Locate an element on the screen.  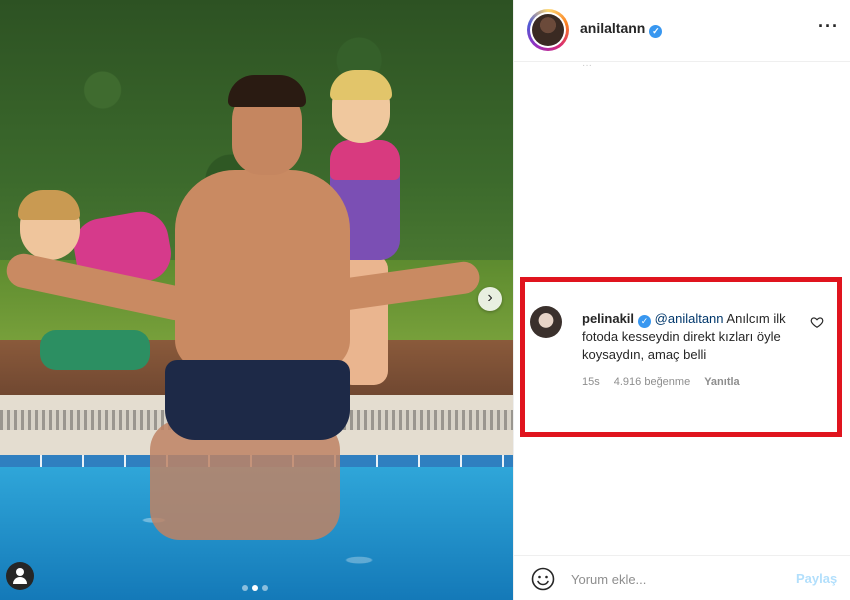
man-hair is located at coordinates (267, 91).